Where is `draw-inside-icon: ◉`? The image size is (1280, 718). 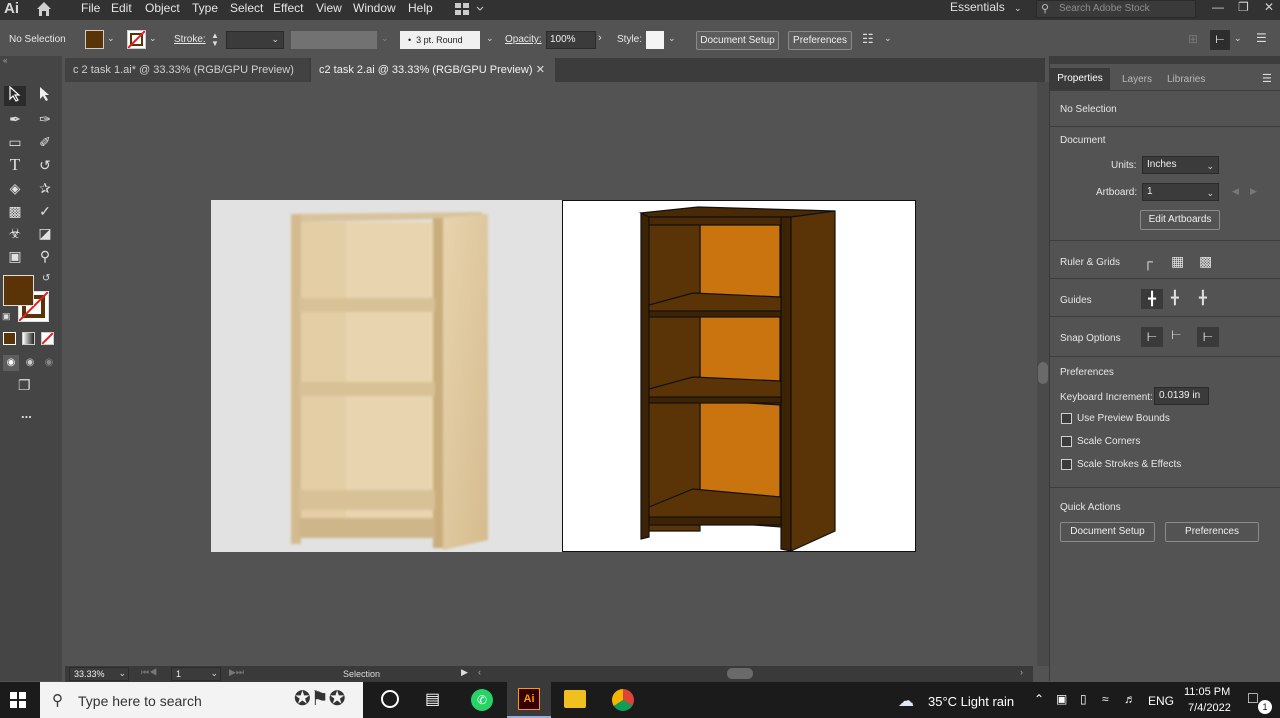
draw-inside-icon: ◉ is located at coordinates (49, 363).